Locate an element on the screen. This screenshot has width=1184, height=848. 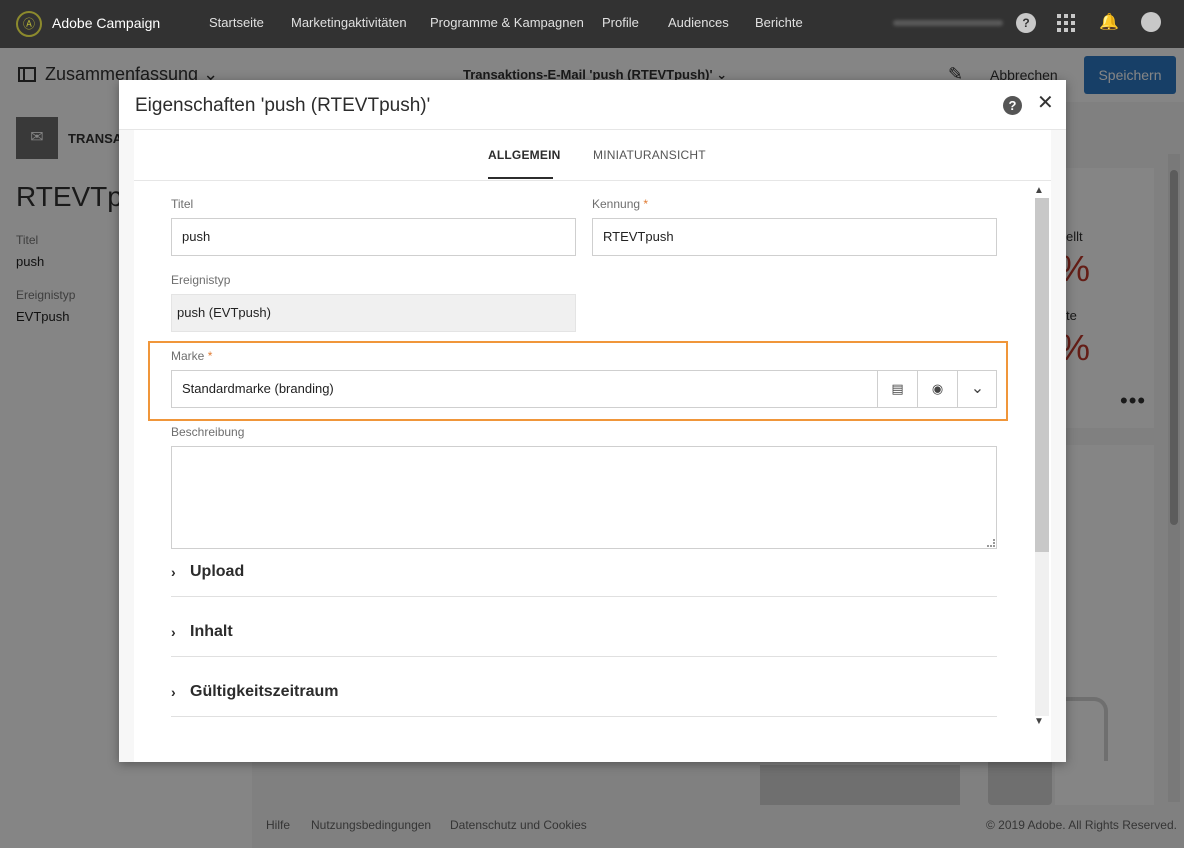
title-label: Titel is located at coordinates (182, 204).